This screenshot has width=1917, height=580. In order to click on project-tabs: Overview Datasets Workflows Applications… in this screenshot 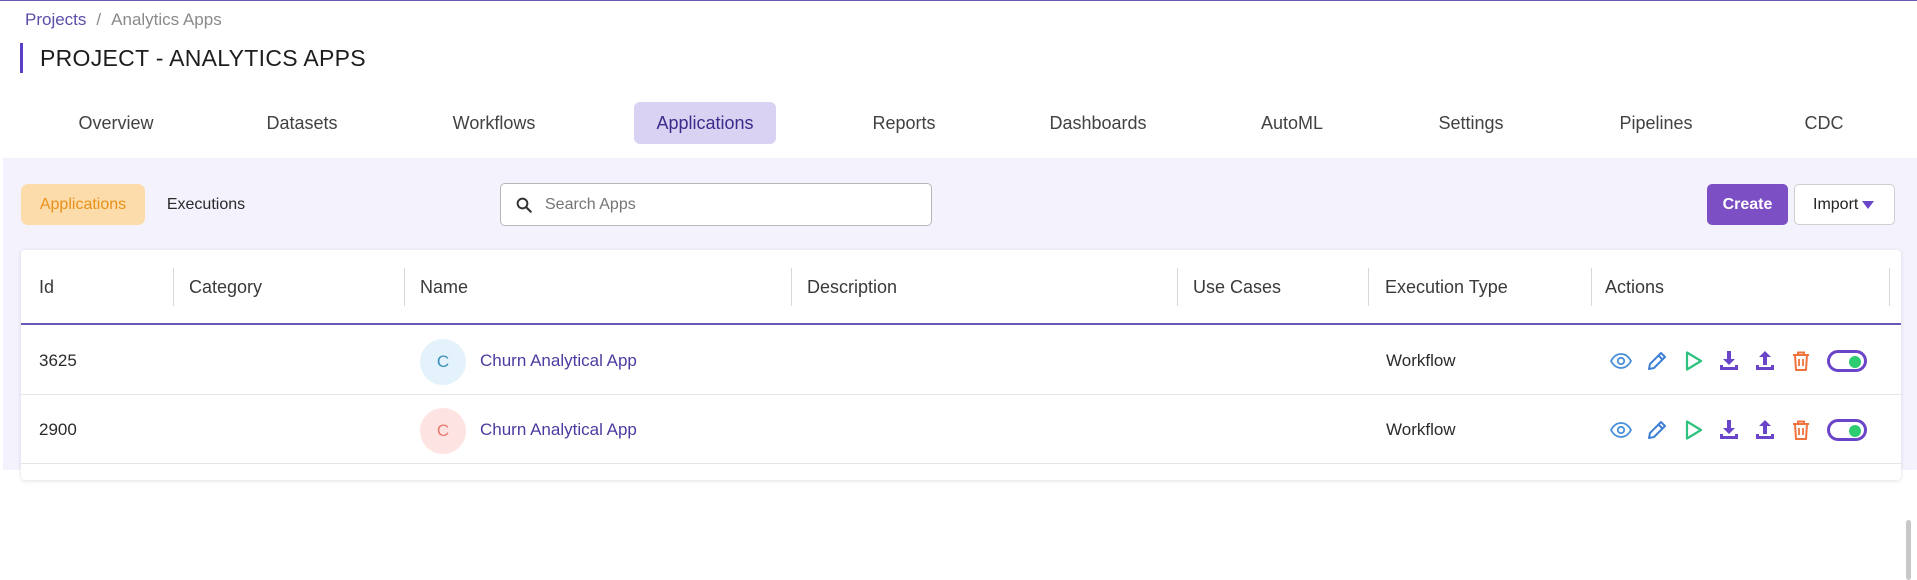, I will do `click(958, 124)`.